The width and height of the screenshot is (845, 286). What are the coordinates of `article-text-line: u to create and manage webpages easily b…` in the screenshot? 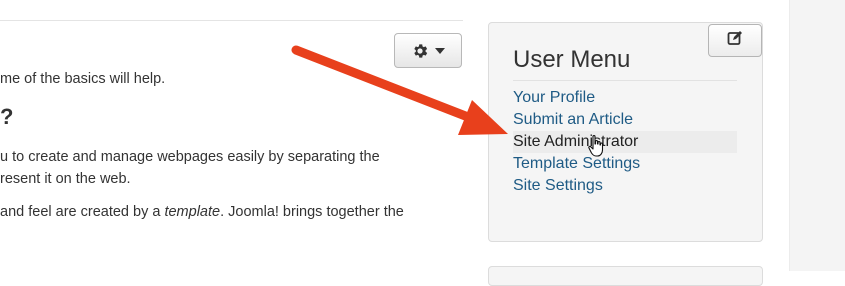 It's located at (190, 157).